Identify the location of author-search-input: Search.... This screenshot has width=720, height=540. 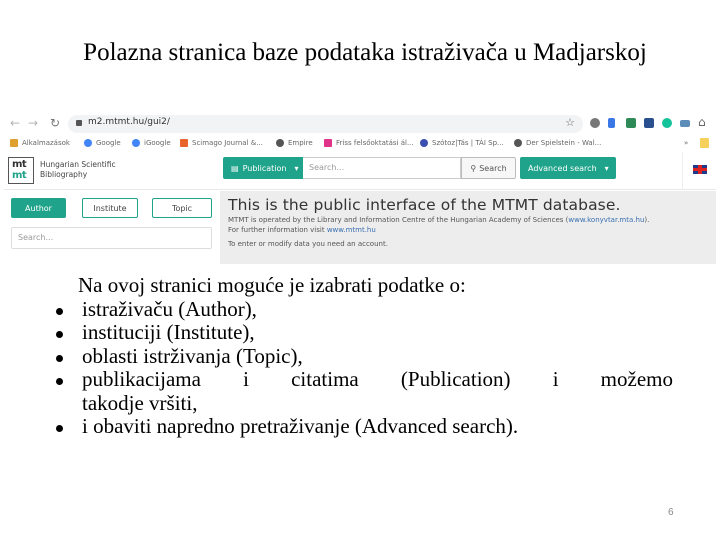
(111, 238).